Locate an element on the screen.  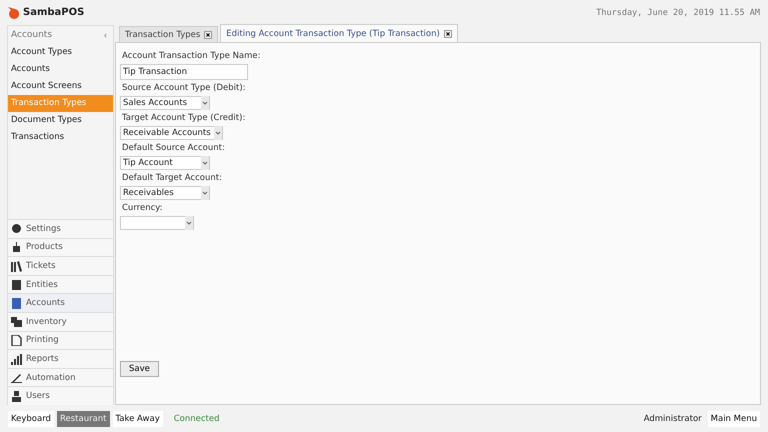
nav-button: Accounts is located at coordinates (60, 302).